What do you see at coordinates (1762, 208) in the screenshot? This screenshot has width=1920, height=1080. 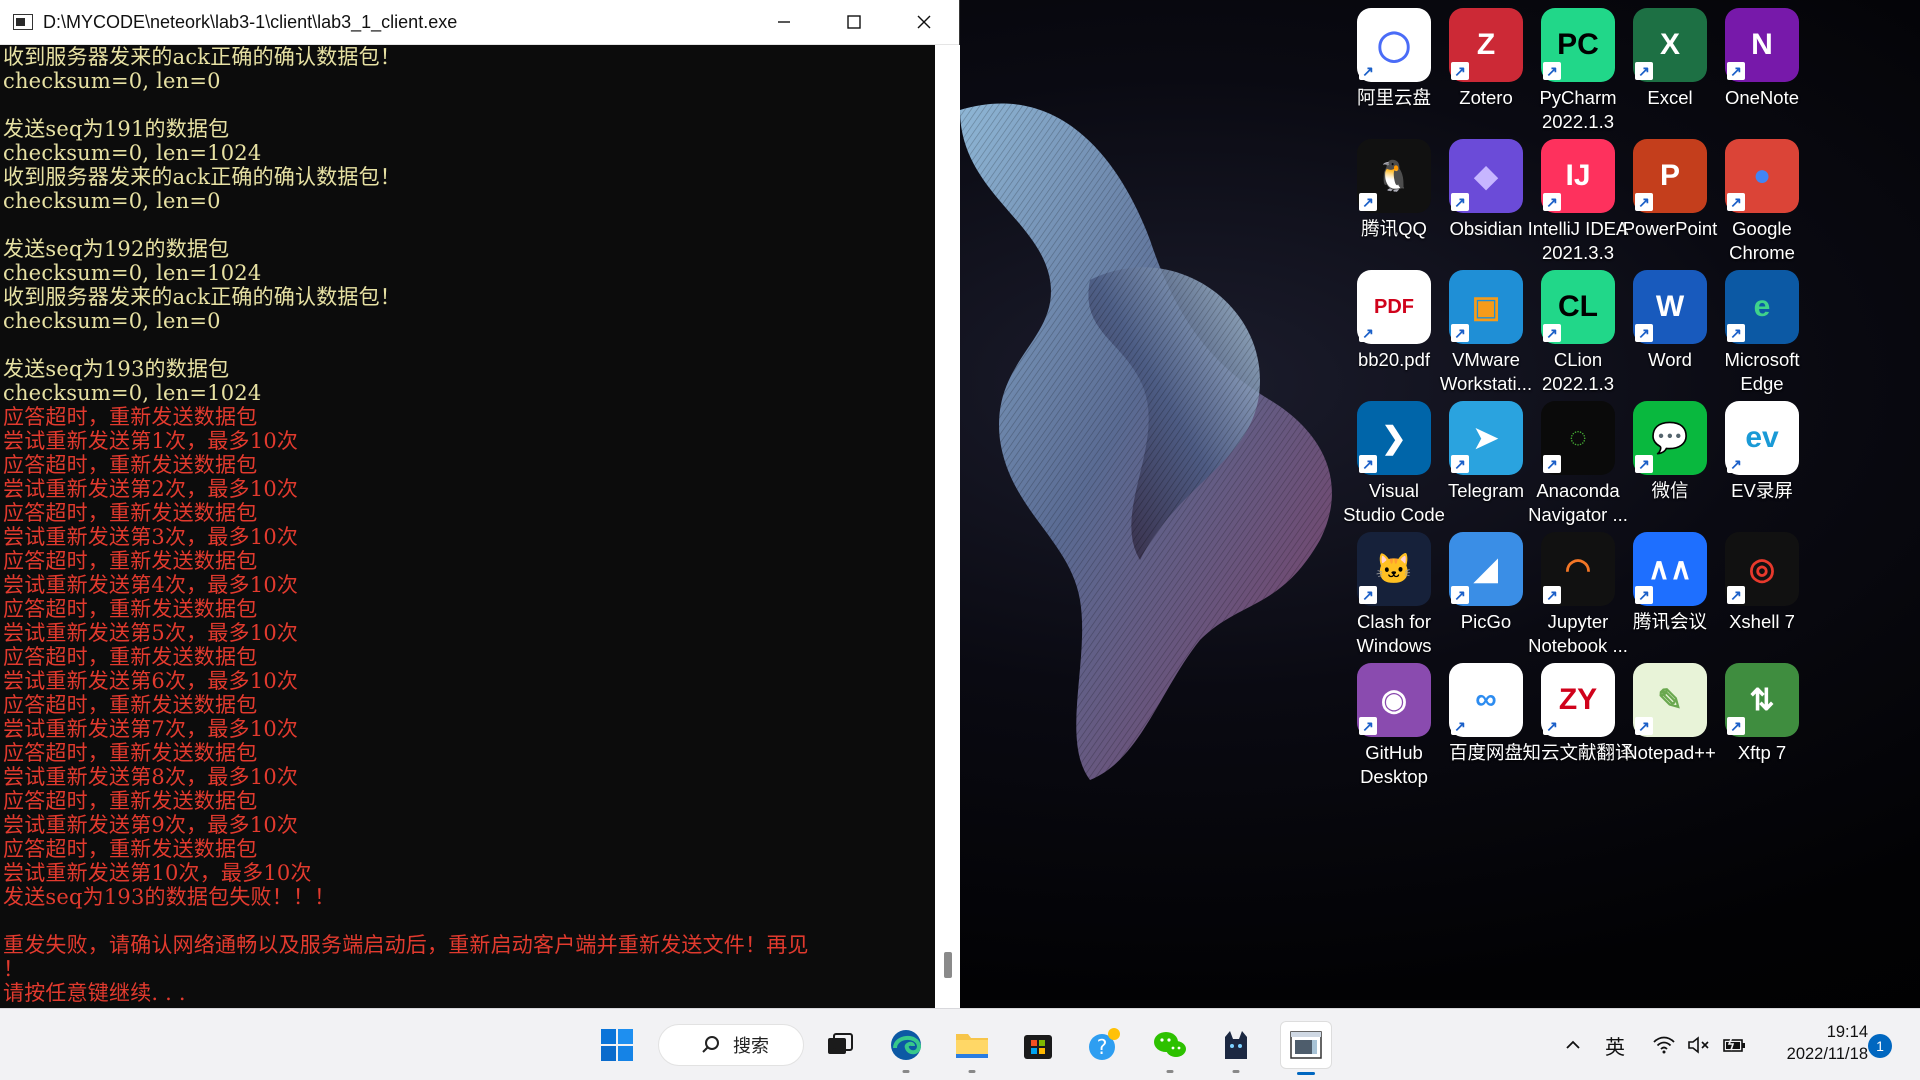 I see `desktop-icon-chrome: ● ↗ Google Chrome` at bounding box center [1762, 208].